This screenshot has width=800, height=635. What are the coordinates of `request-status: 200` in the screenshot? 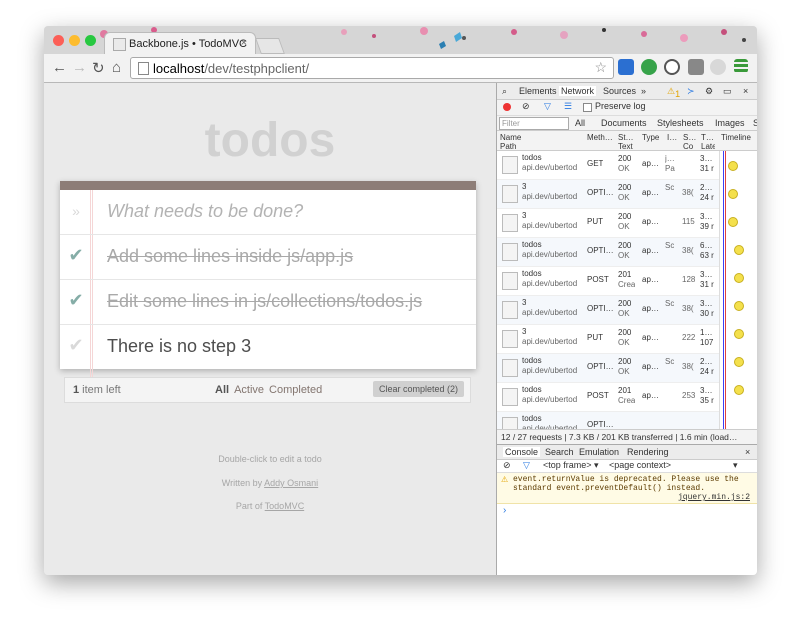 It's located at (625, 332).